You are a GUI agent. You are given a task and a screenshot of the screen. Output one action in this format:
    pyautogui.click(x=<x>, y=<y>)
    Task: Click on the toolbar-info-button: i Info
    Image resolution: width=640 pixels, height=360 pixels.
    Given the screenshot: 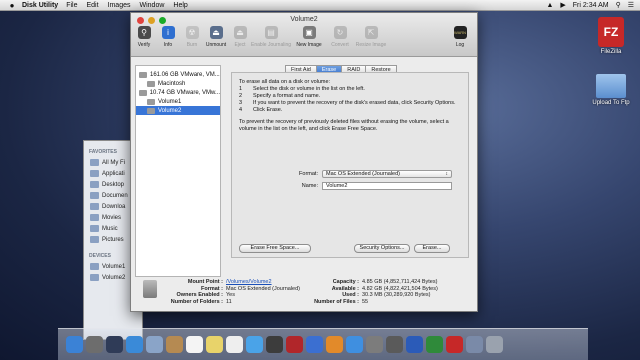 What is the action you would take?
    pyautogui.click(x=168, y=41)
    